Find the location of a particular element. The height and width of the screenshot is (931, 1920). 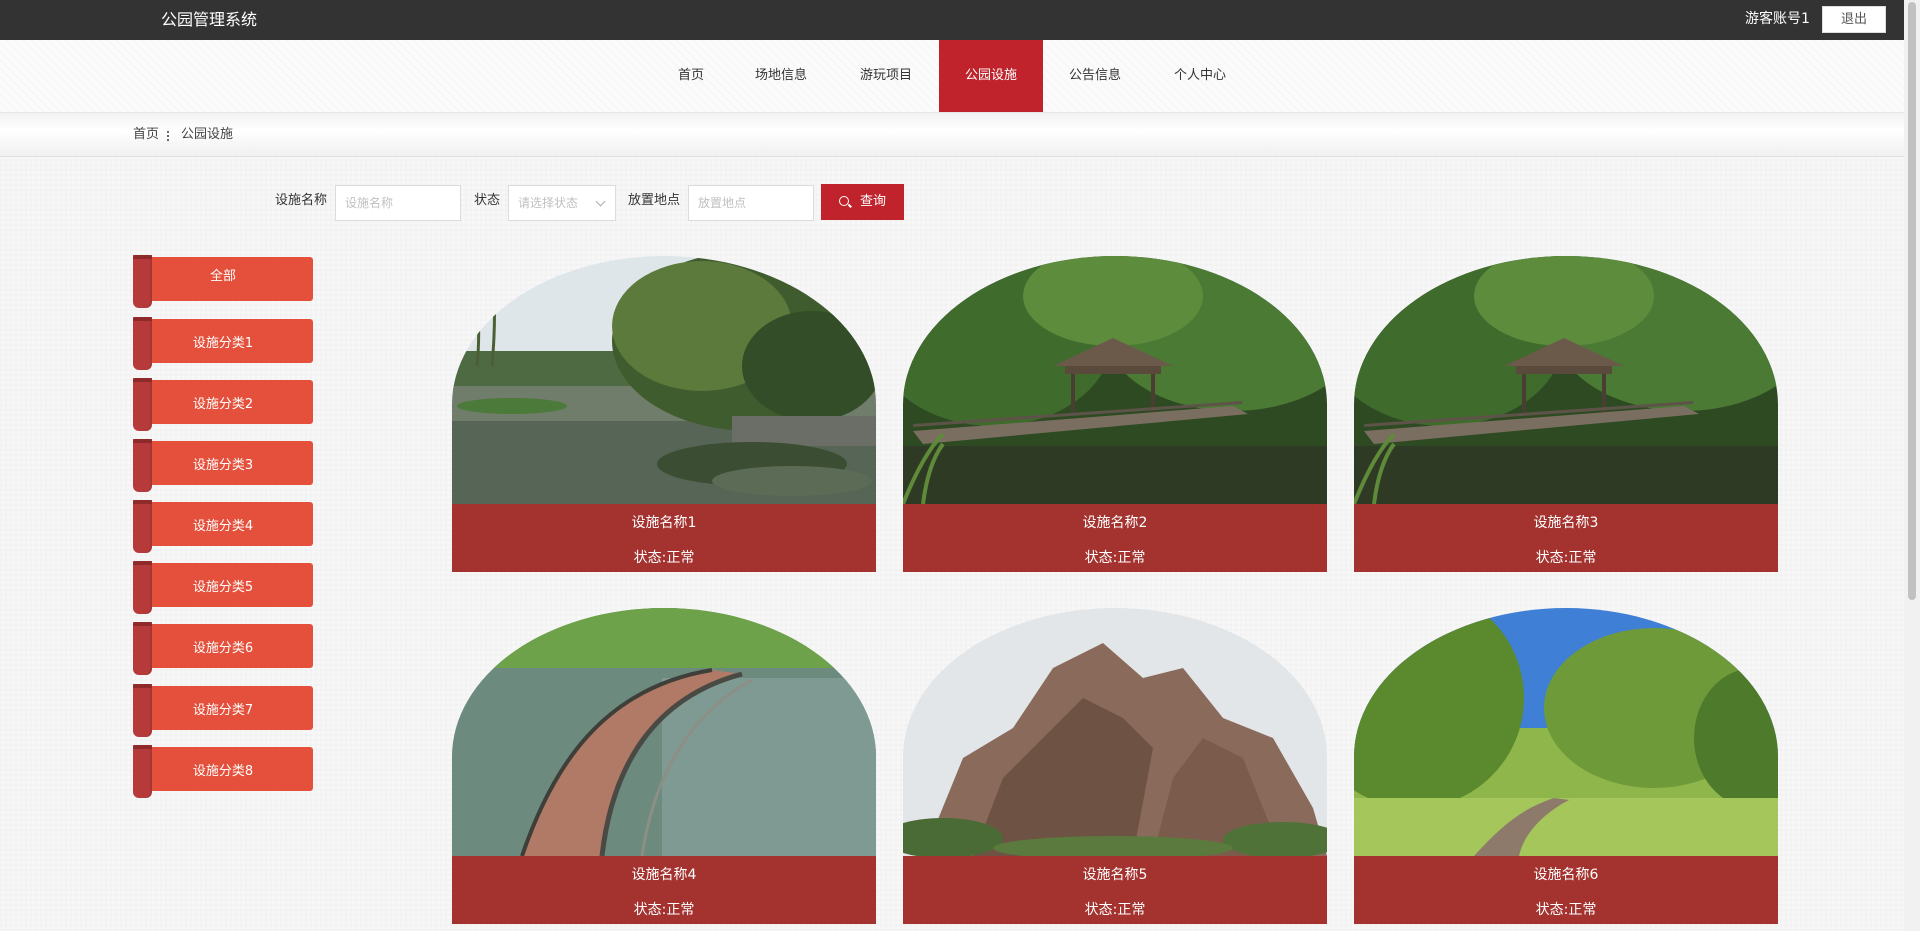

page-scrollbar is located at coordinates (1912, 465).